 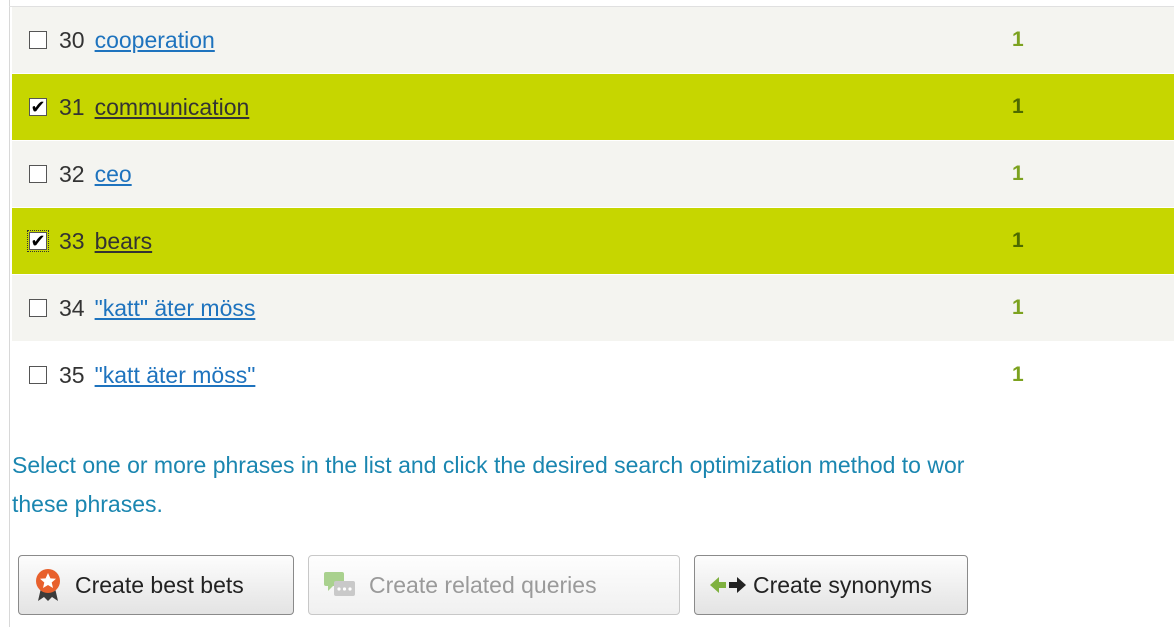 What do you see at coordinates (87, 504) in the screenshot?
I see `help-line-2: these phrases.` at bounding box center [87, 504].